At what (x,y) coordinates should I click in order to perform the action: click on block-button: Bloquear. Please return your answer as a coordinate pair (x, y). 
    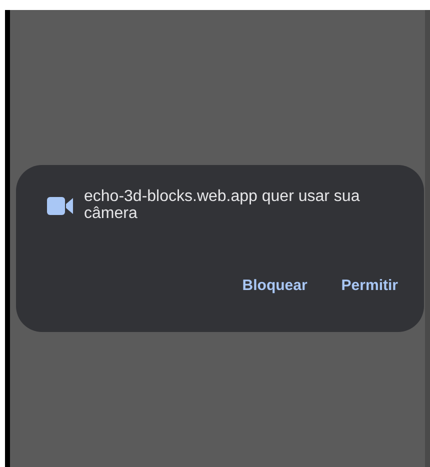
    Looking at the image, I should click on (275, 285).